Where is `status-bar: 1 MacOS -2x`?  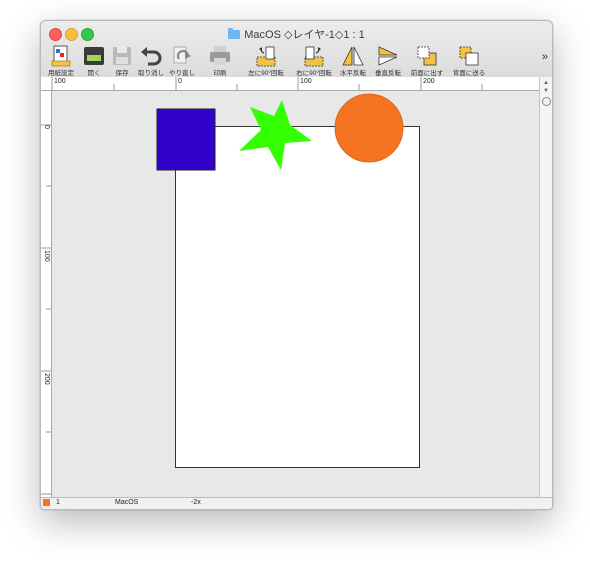 status-bar: 1 MacOS -2x is located at coordinates (296, 503).